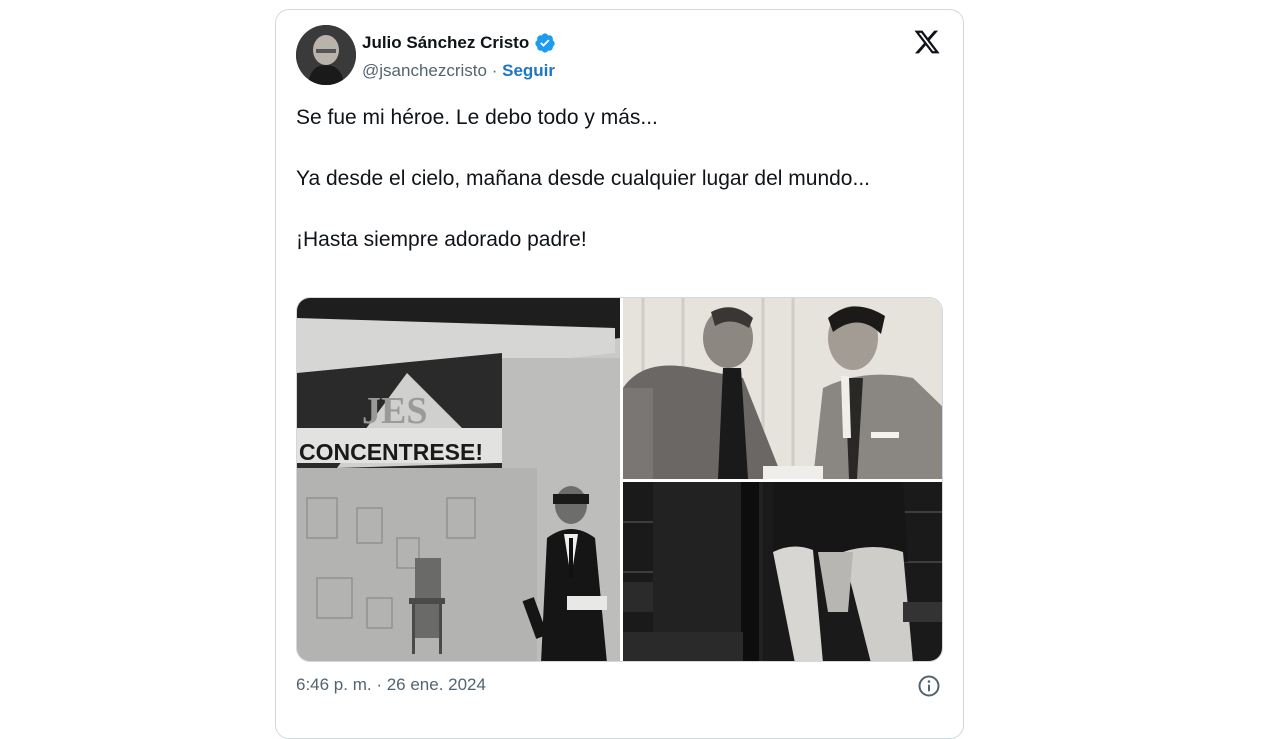  What do you see at coordinates (528, 70) in the screenshot?
I see `follow-button: Seguir` at bounding box center [528, 70].